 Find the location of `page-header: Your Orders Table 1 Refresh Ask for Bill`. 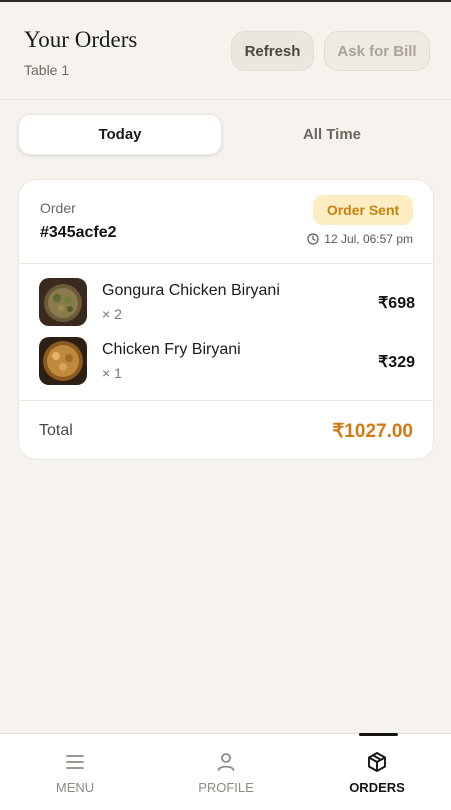

page-header: Your Orders Table 1 Refresh Ask for Bill is located at coordinates (225, 51).